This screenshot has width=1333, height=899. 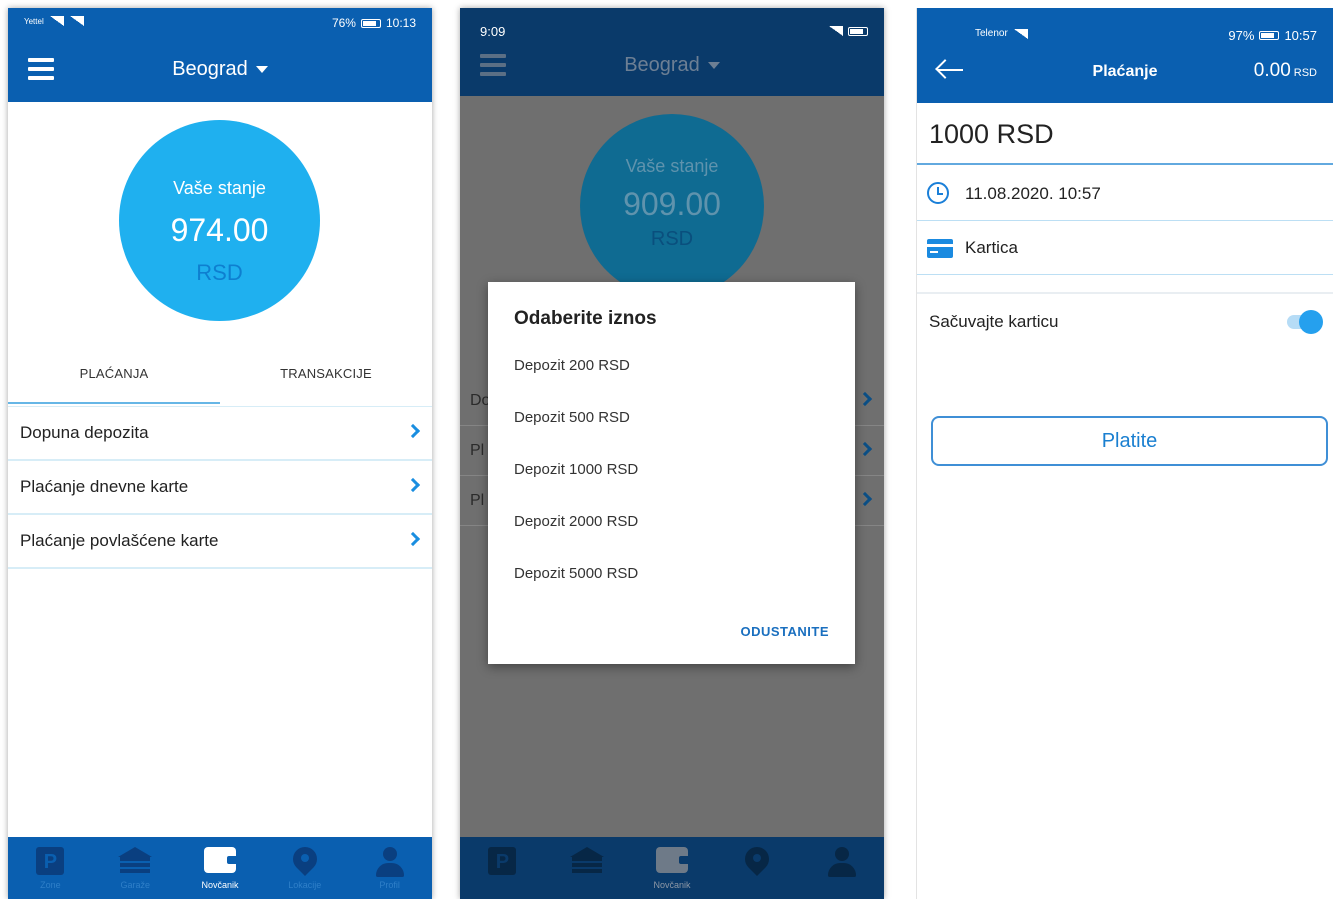 I want to click on clock-time: 9:09, so click(x=493, y=31).